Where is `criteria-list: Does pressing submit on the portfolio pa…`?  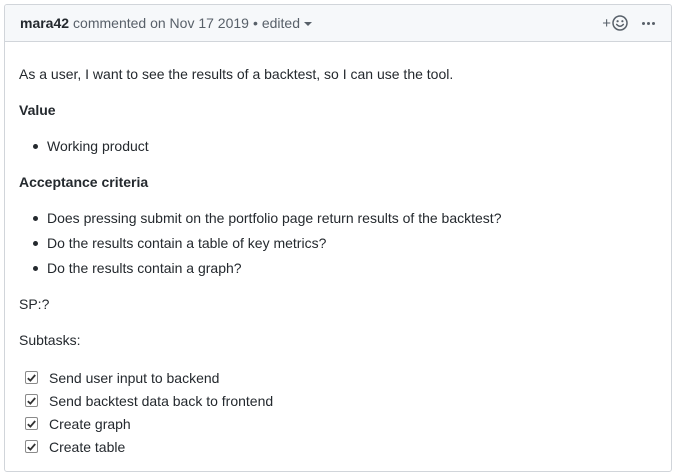
criteria-list: Does pressing submit on the portfolio pa… is located at coordinates (338, 243).